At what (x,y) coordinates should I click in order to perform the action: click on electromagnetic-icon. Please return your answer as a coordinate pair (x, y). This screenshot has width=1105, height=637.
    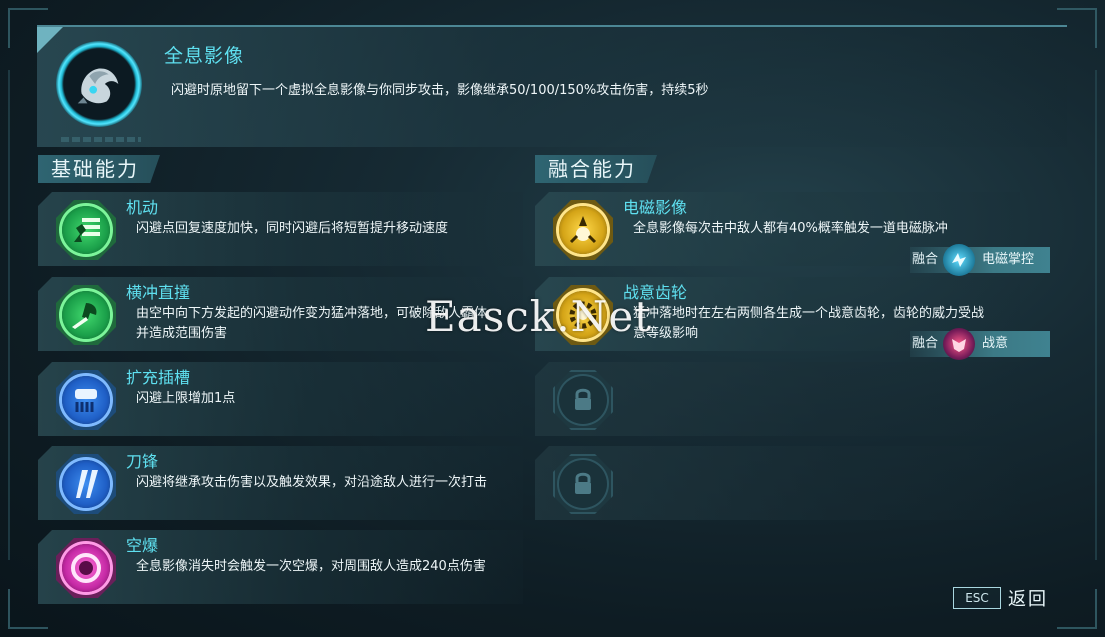
    Looking at the image, I should click on (583, 230).